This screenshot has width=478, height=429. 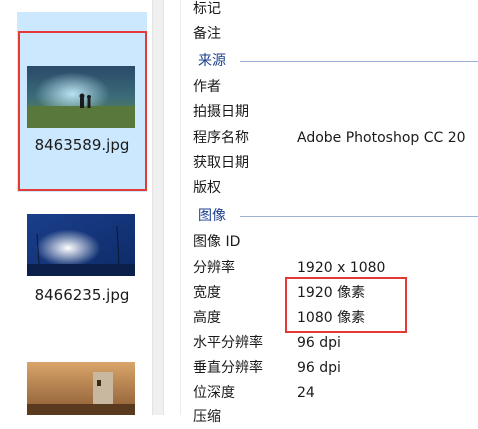 I want to click on property-row: 获取日期, so click(x=245, y=163).